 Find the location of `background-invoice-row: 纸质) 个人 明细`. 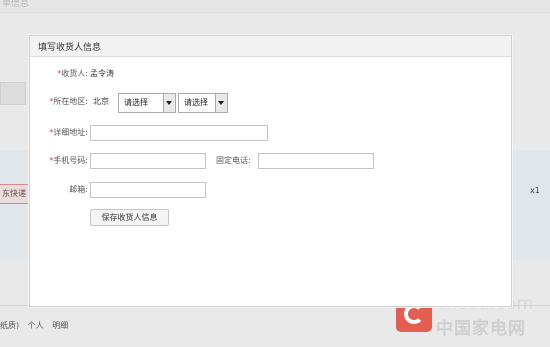

background-invoice-row: 纸质) 个人 明细 is located at coordinates (37, 325).